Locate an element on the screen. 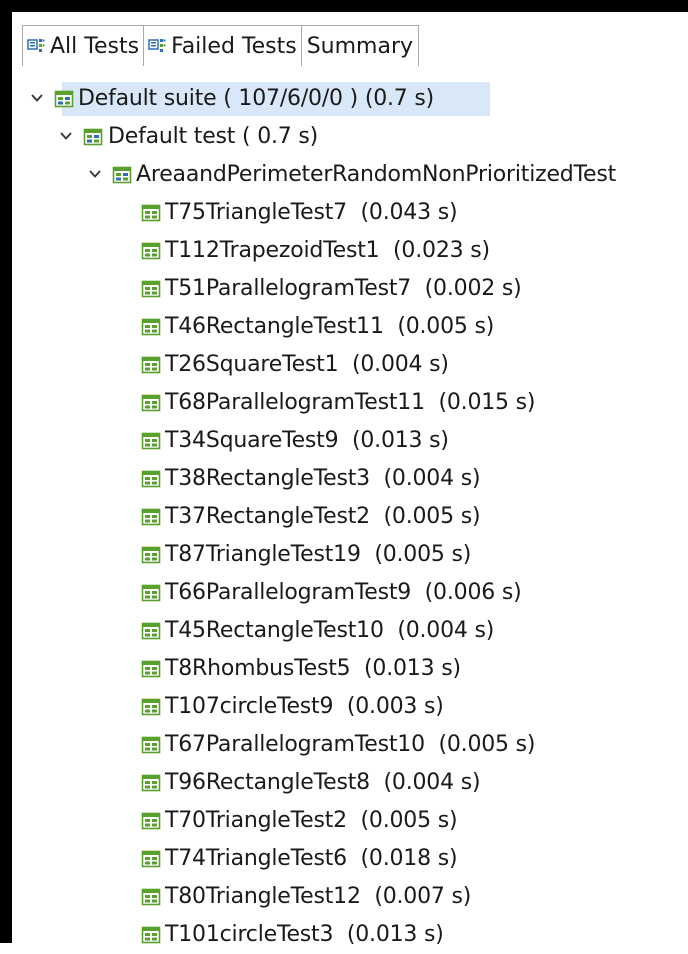 This screenshot has height=954, width=688. test-method-label: T70TriangleTest2 (0.005 s) is located at coordinates (311, 820).